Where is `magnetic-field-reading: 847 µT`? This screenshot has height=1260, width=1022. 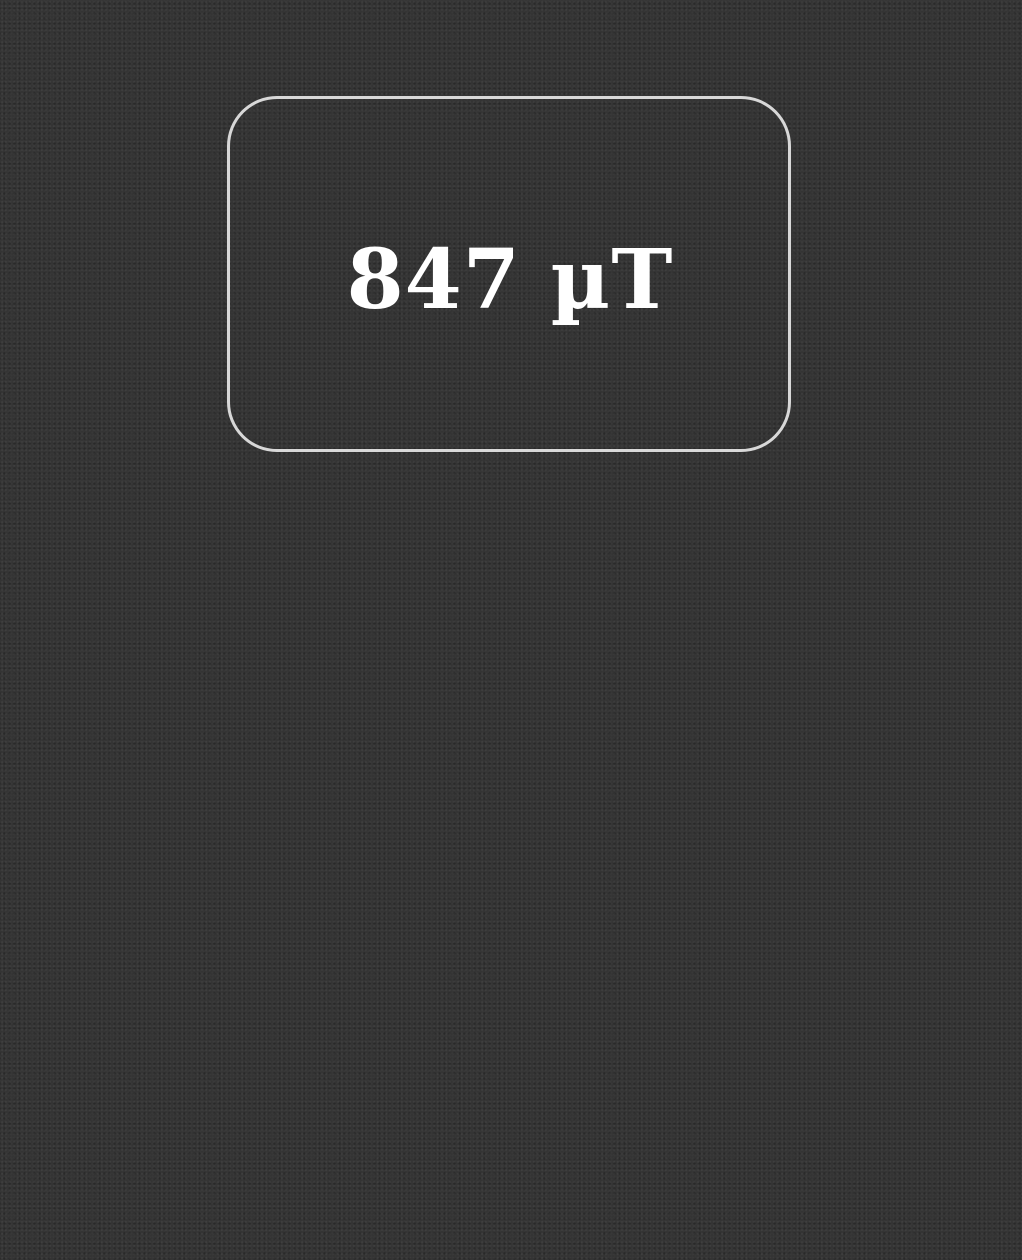 magnetic-field-reading: 847 µT is located at coordinates (510, 280).